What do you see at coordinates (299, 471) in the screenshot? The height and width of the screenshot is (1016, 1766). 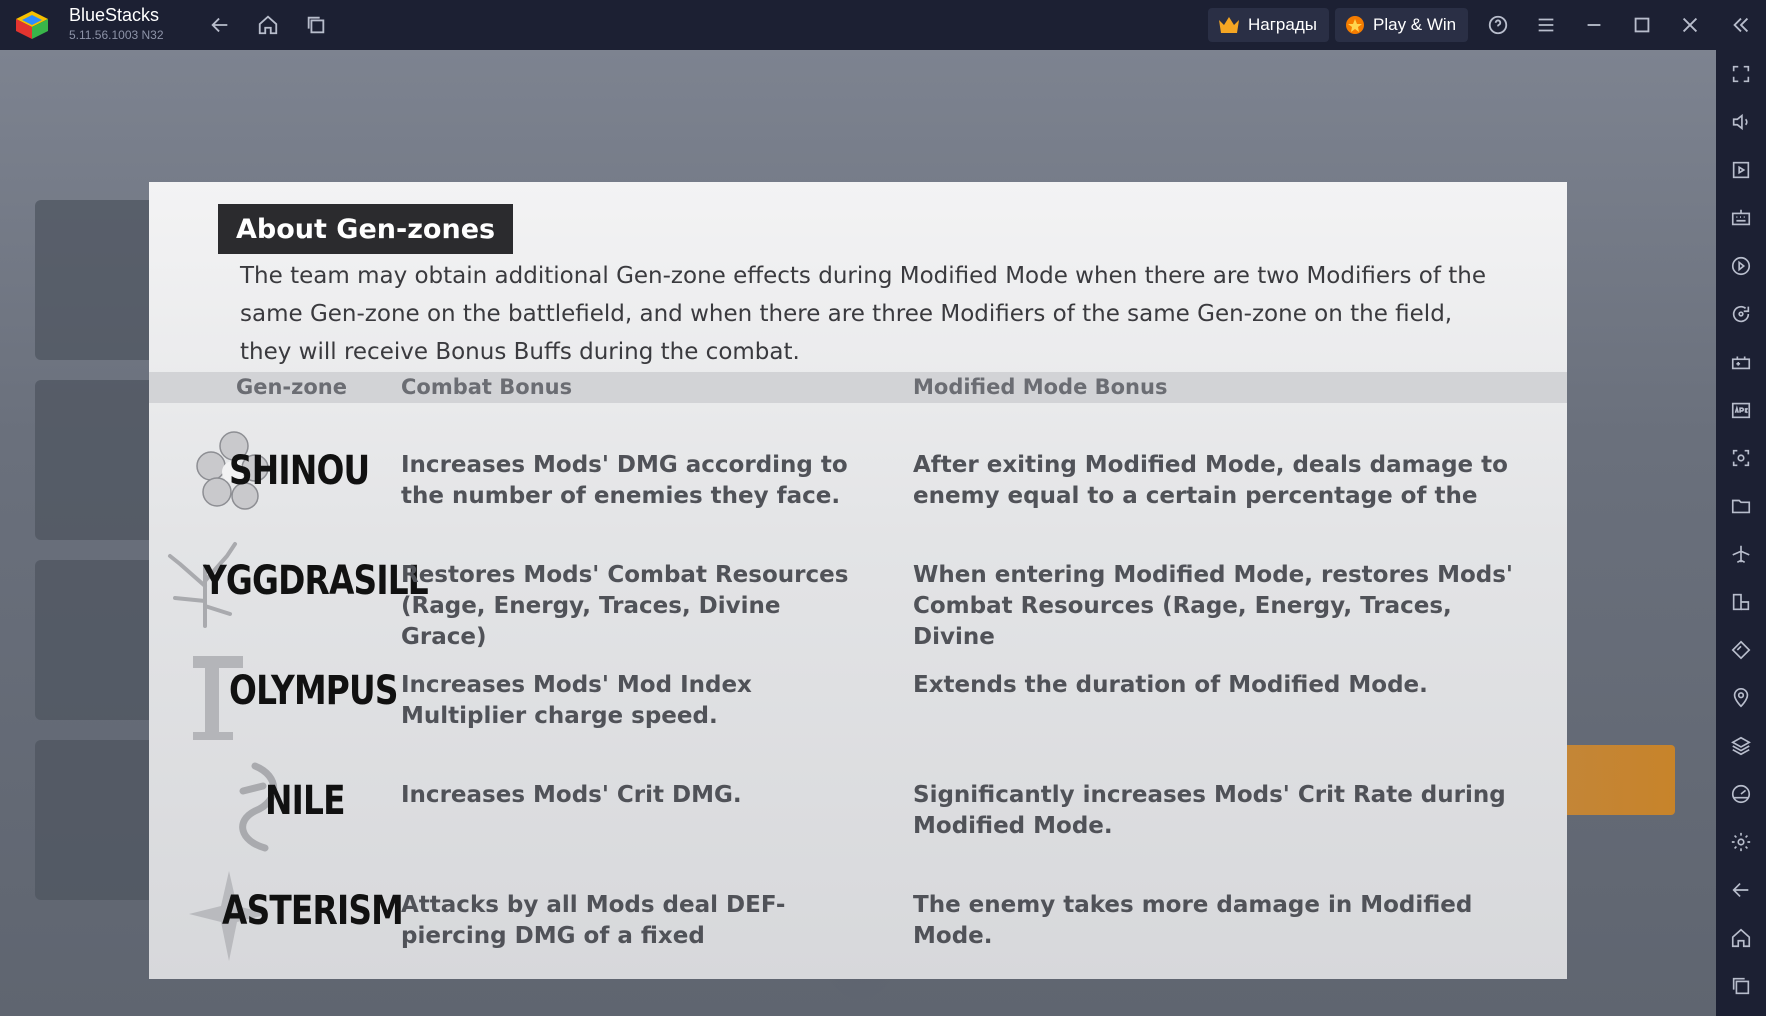 I see `zone-name: SHINOU` at bounding box center [299, 471].